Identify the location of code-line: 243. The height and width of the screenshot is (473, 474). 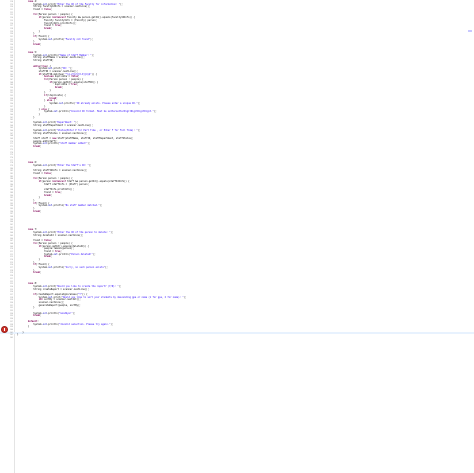
(237, 338).